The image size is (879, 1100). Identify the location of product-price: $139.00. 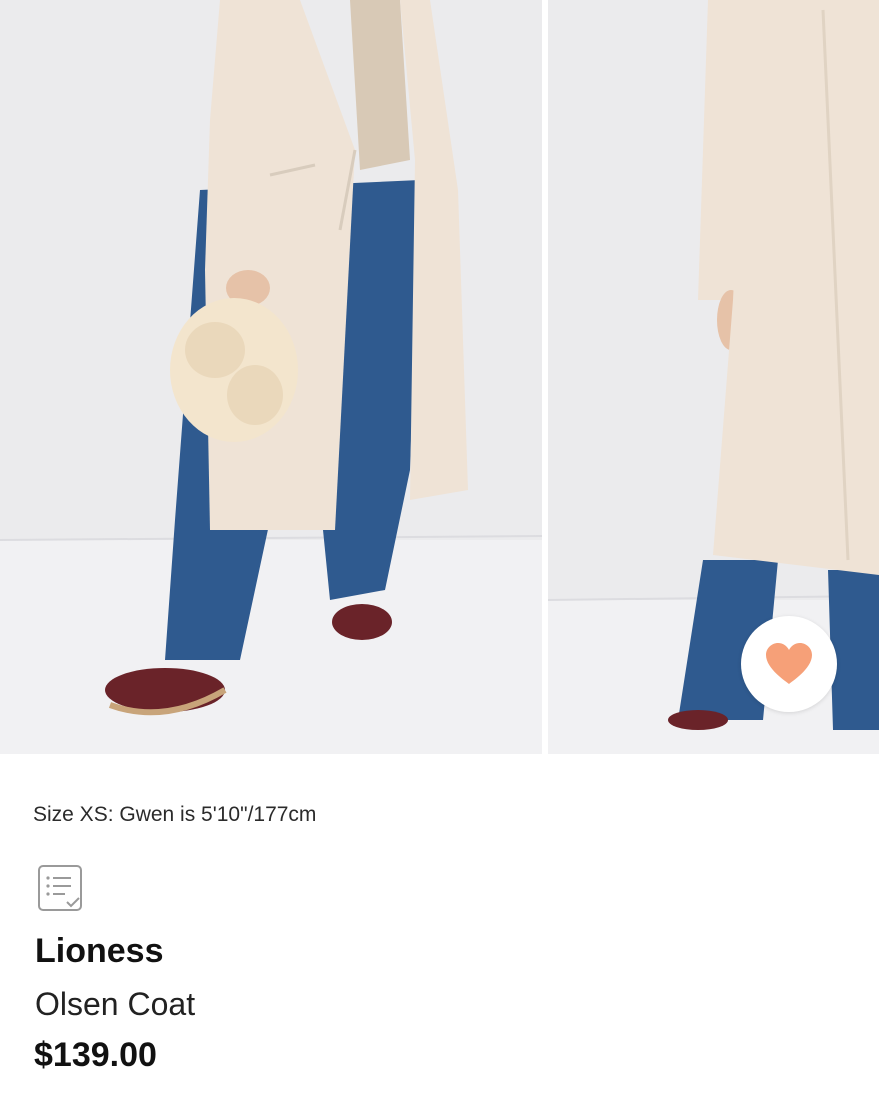
(95, 1055).